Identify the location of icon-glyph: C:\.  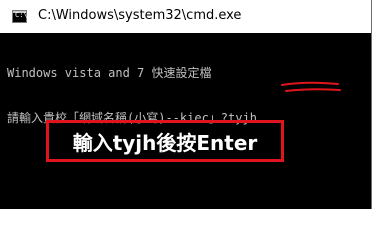
(21, 15).